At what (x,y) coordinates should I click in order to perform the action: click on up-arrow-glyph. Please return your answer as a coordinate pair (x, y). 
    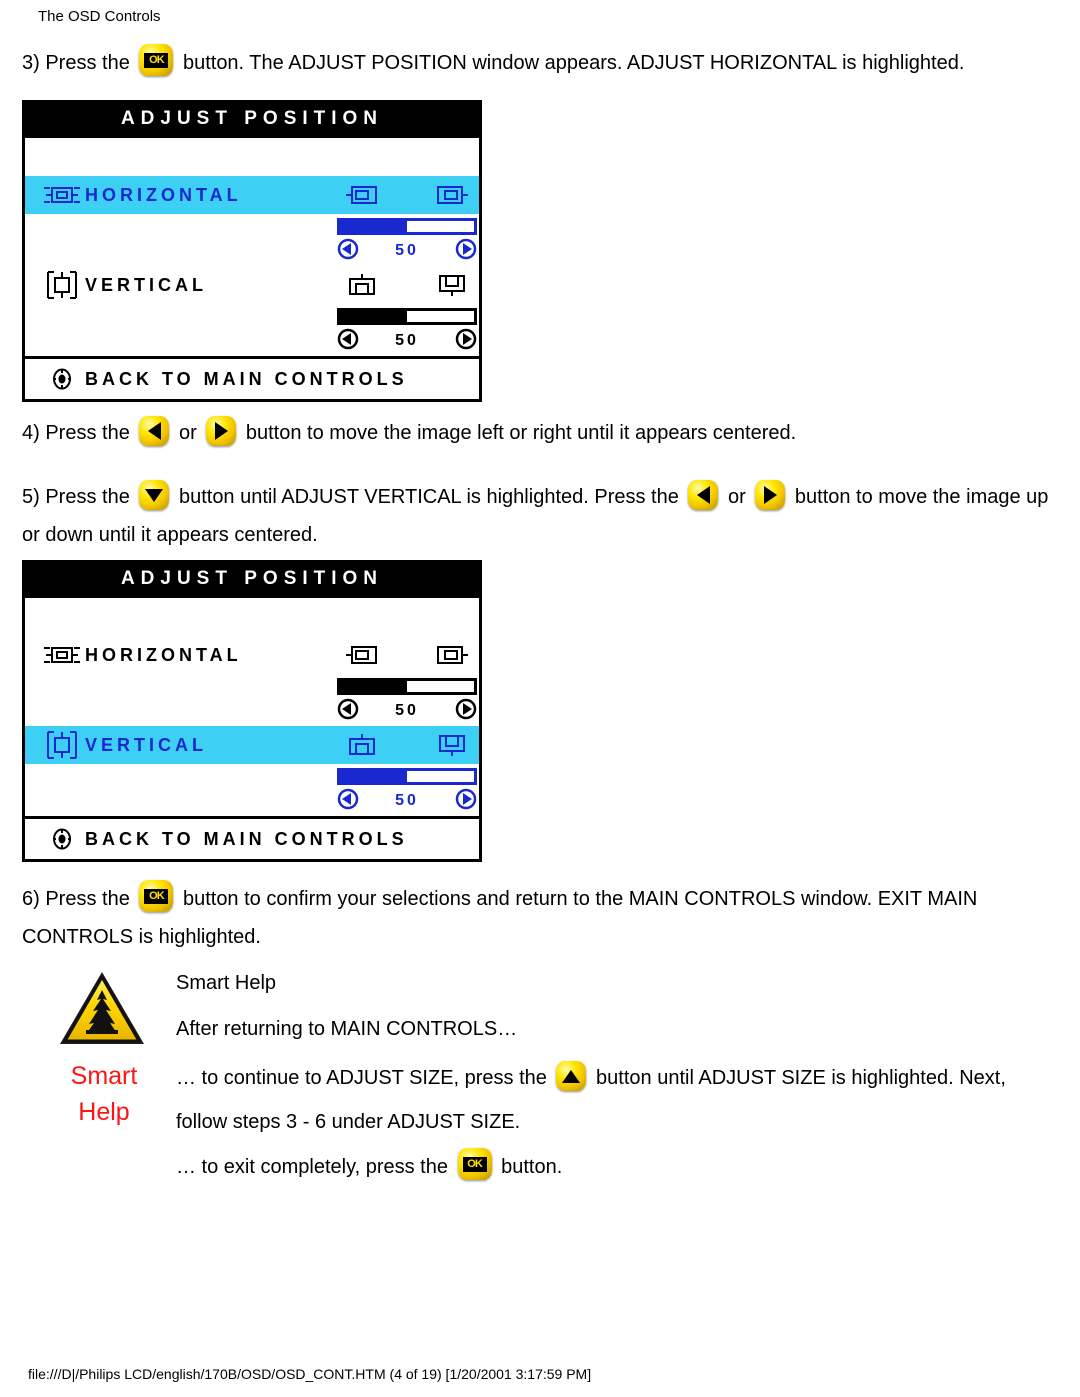
    Looking at the image, I should click on (571, 1076).